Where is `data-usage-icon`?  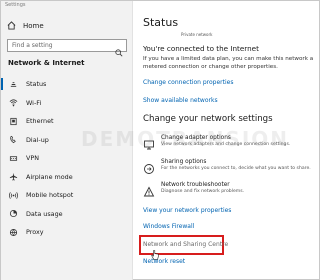 data-usage-icon is located at coordinates (13, 213).